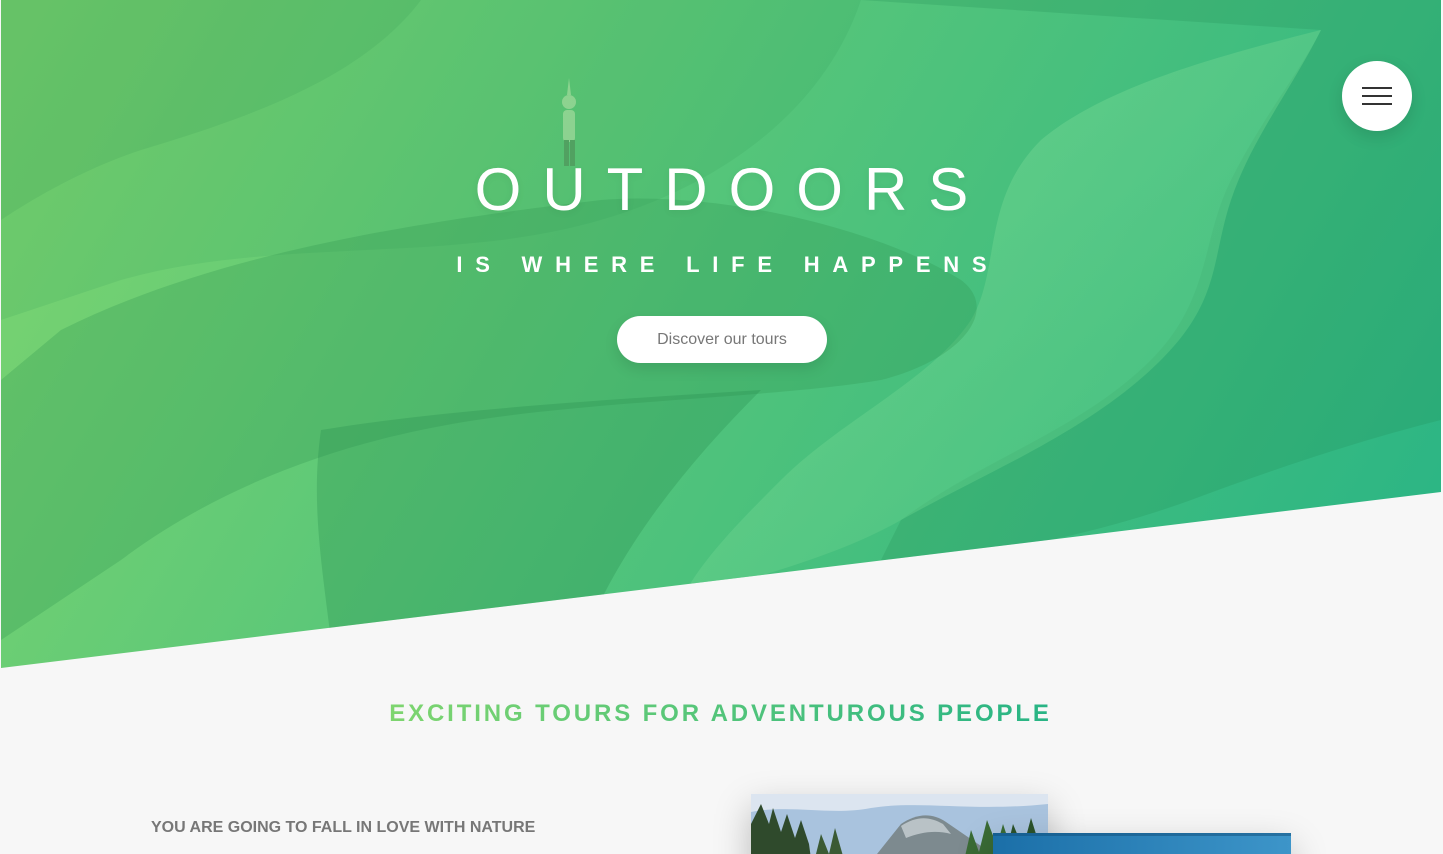 Image resolution: width=1443 pixels, height=854 pixels. Describe the element at coordinates (732, 189) in the screenshot. I see `hero-title: OUTDOORS` at that location.